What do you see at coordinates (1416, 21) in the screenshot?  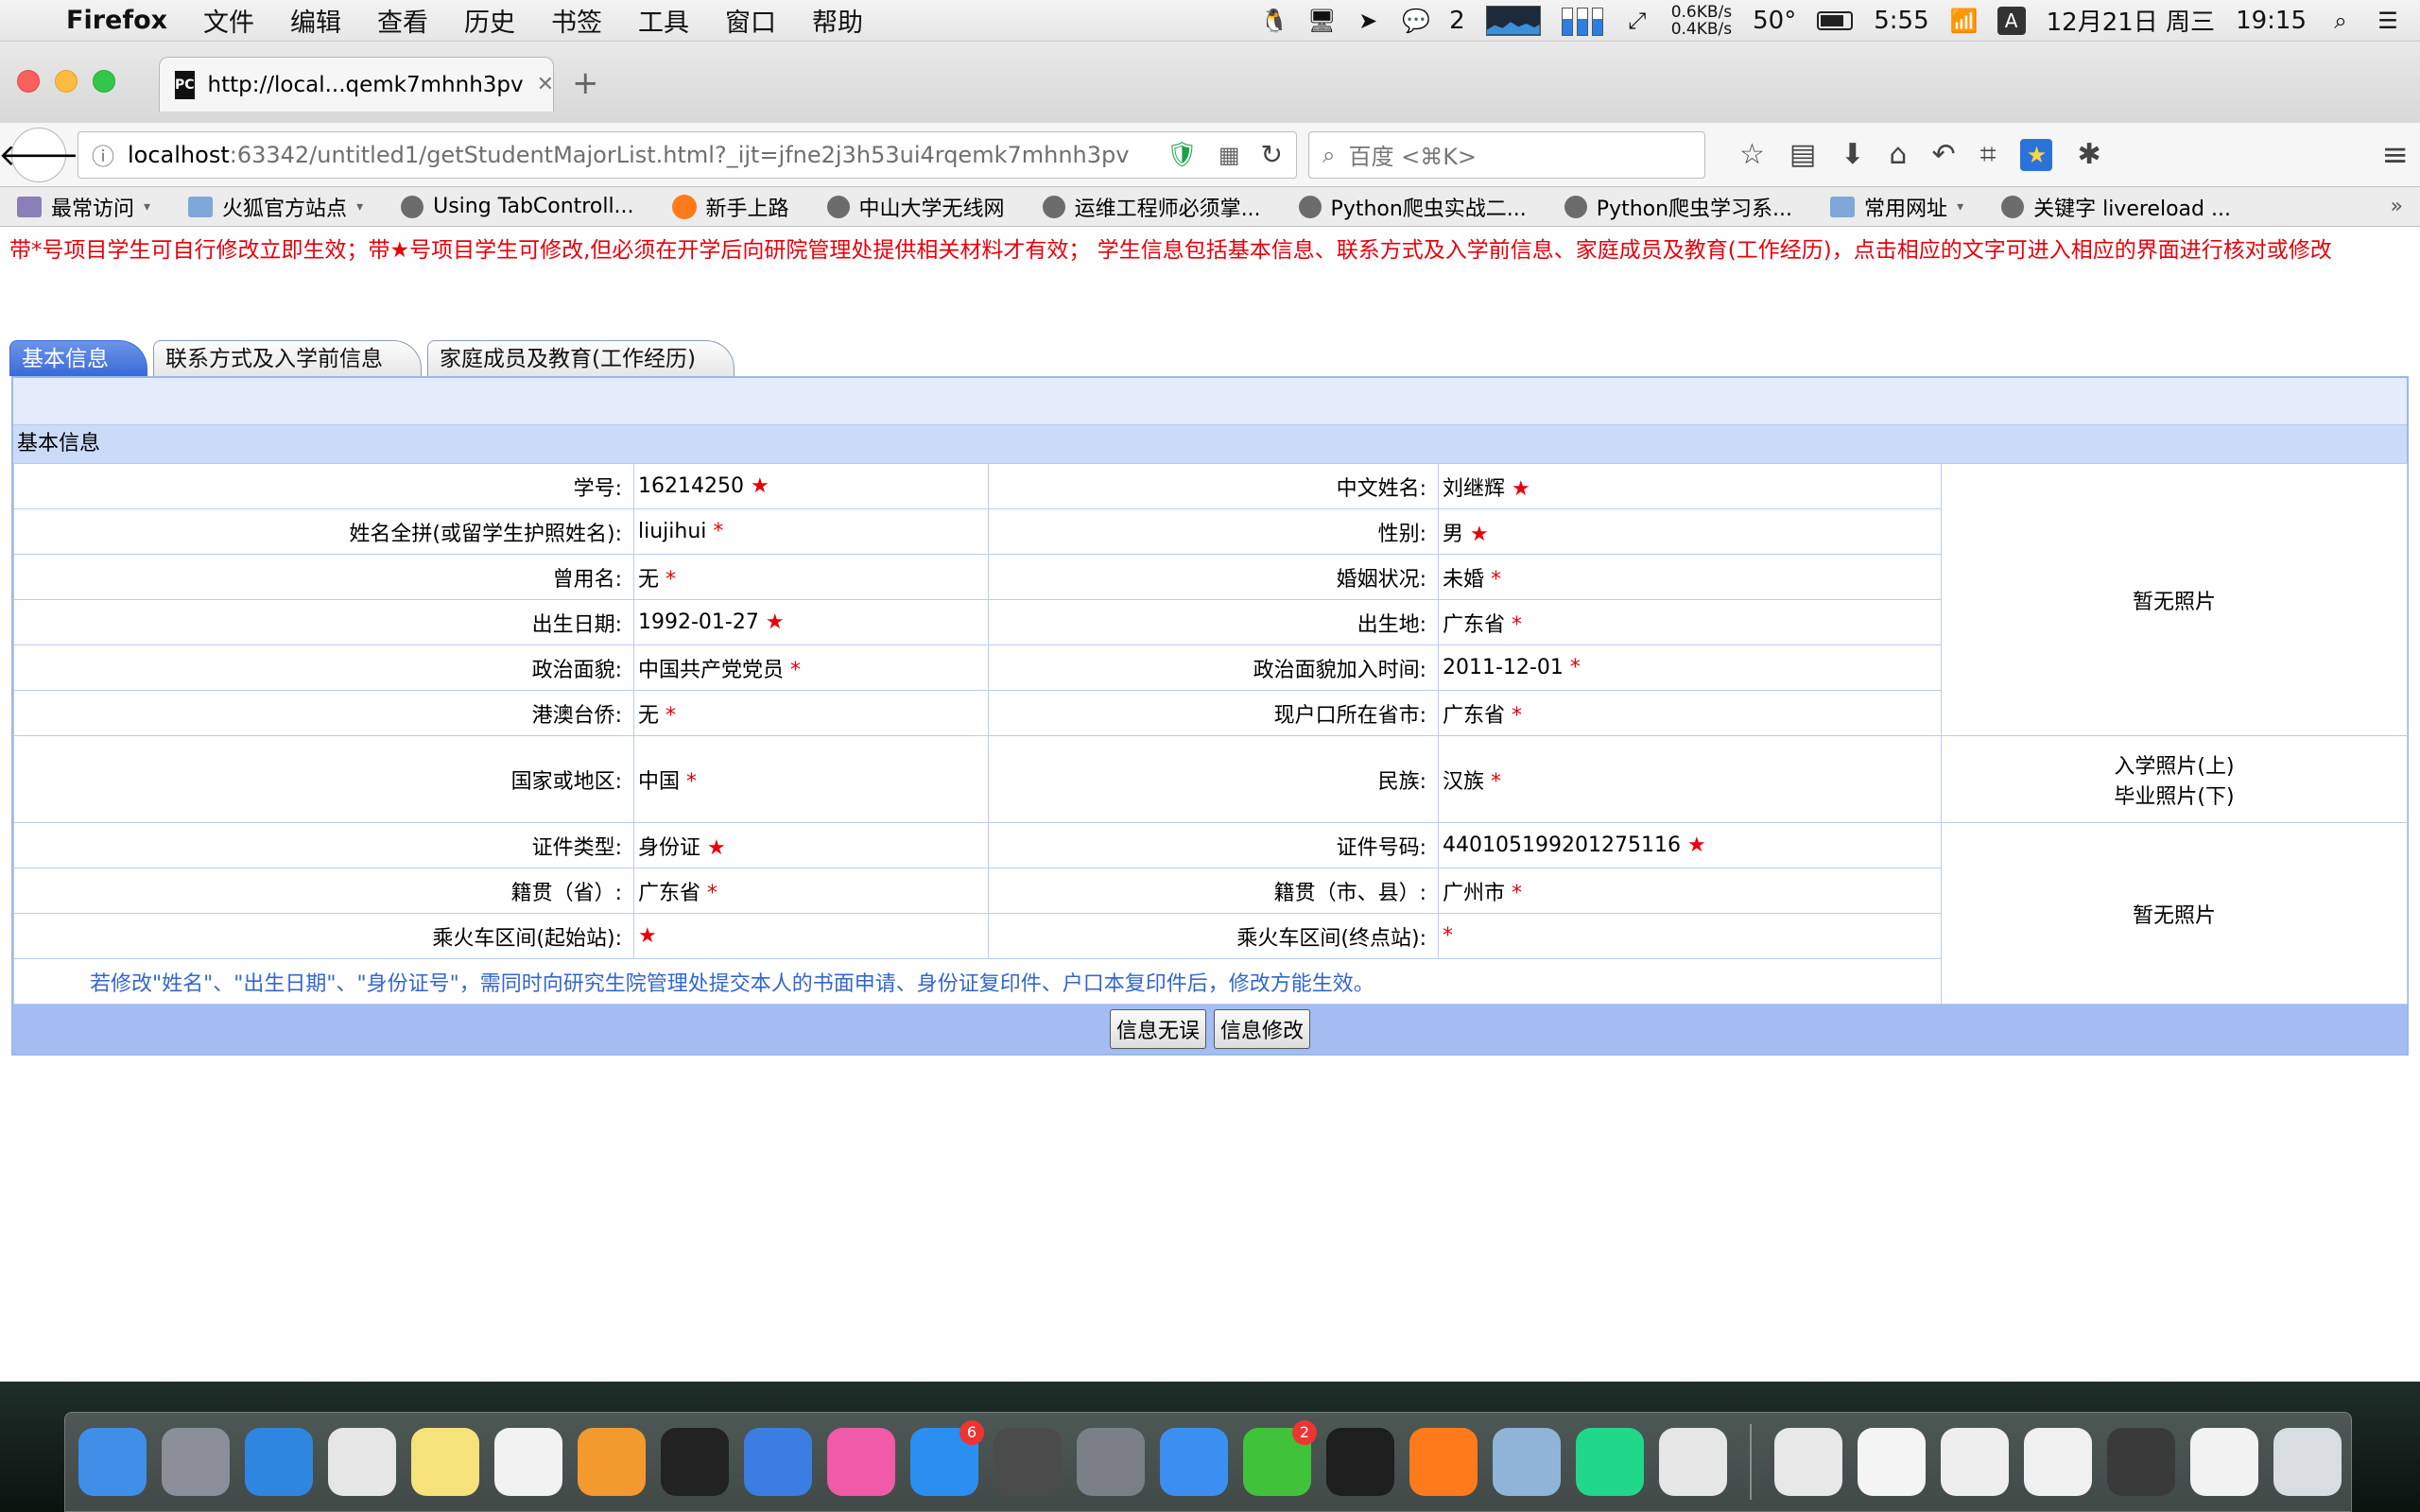 I see `wechat-tray-icon: 💬` at bounding box center [1416, 21].